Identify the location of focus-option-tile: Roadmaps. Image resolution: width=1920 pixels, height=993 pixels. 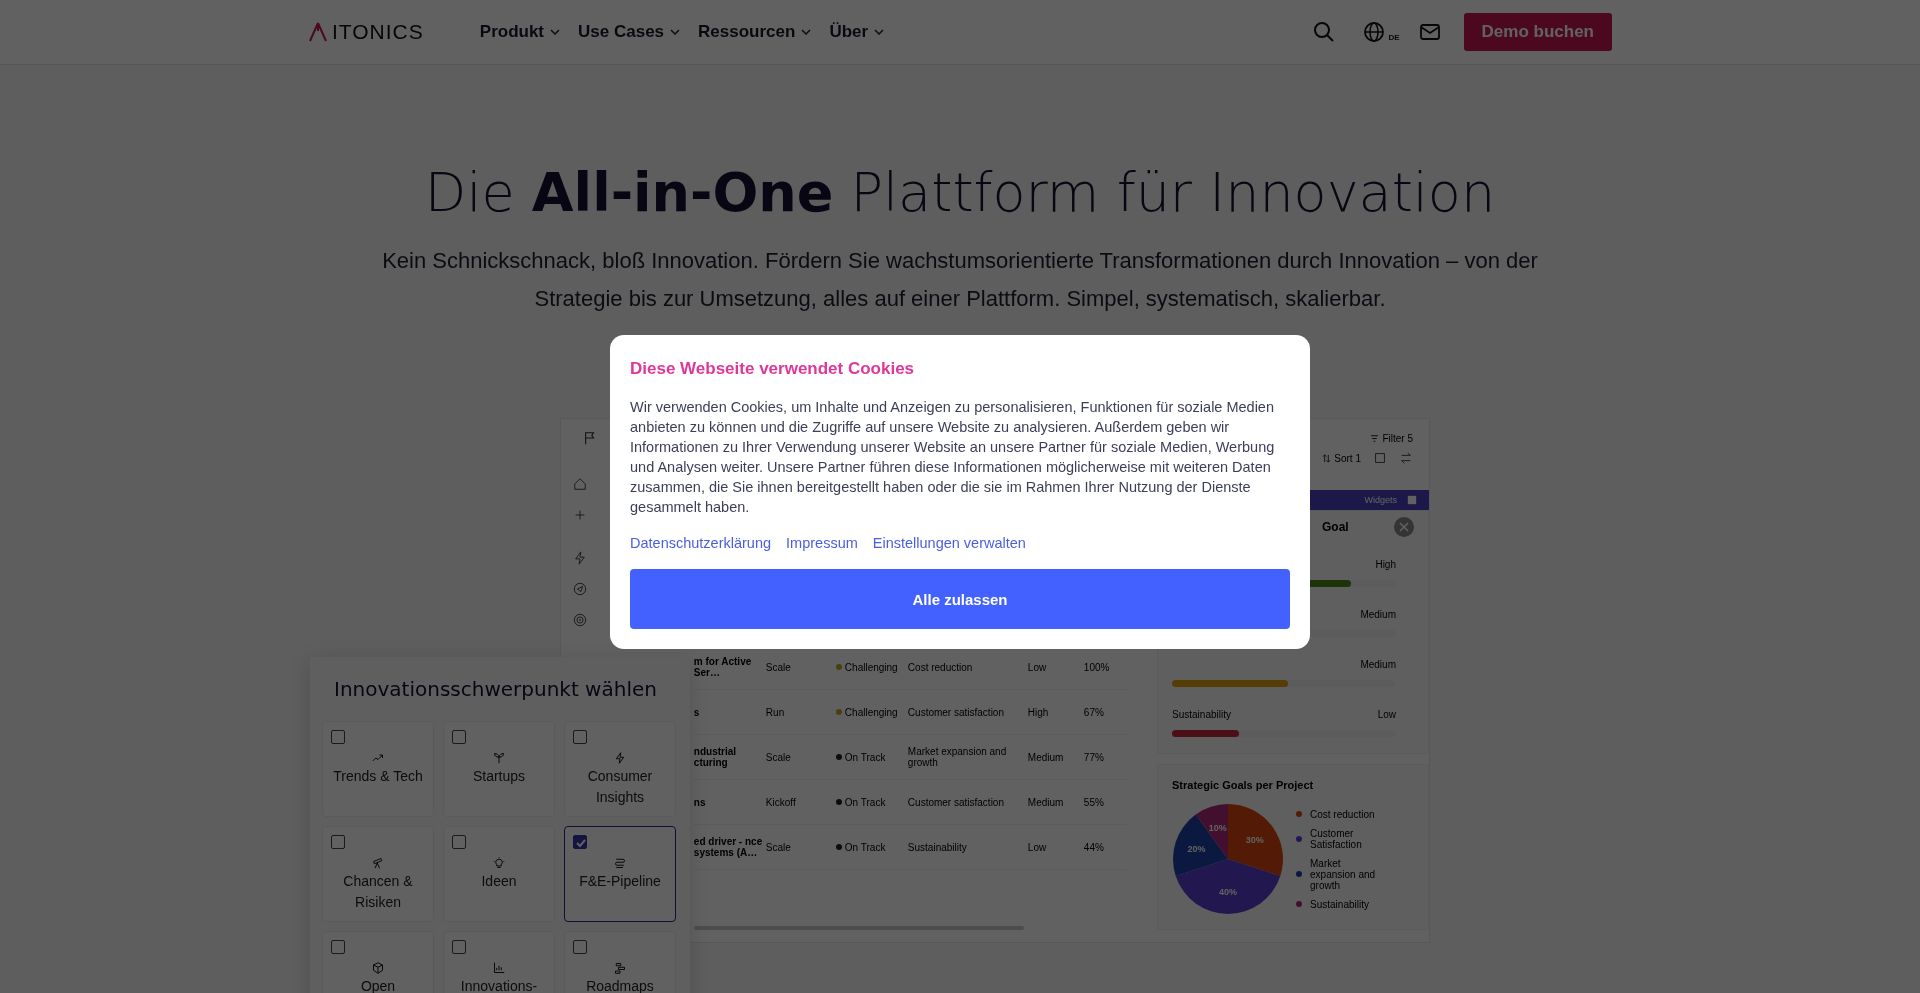
(620, 962).